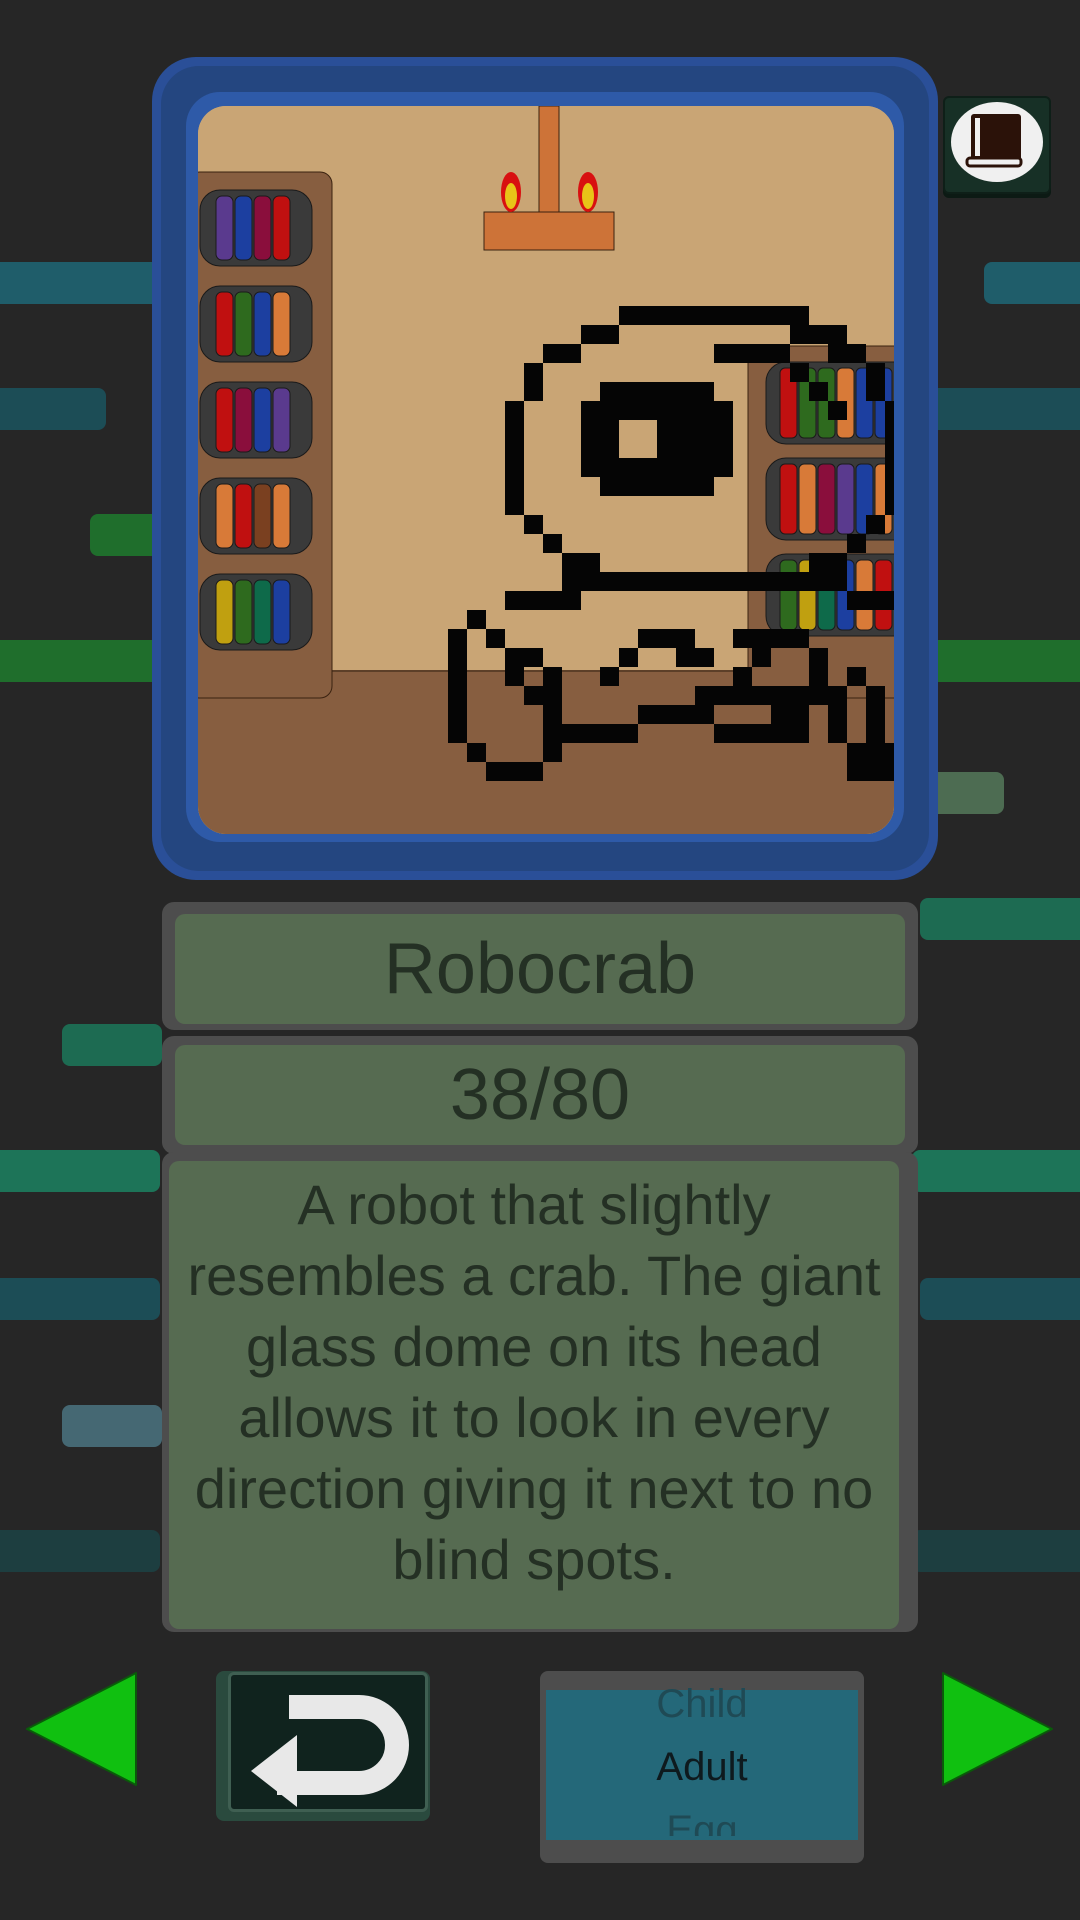 Image resolution: width=1080 pixels, height=1920 pixels. What do you see at coordinates (265, 435) in the screenshot?
I see `left-bookshelf` at bounding box center [265, 435].